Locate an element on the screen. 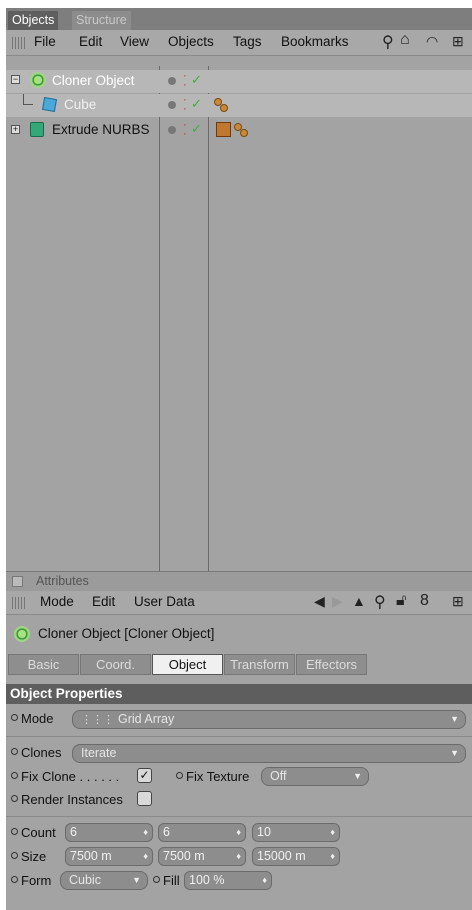  tab-structure: Structure is located at coordinates (101, 20).